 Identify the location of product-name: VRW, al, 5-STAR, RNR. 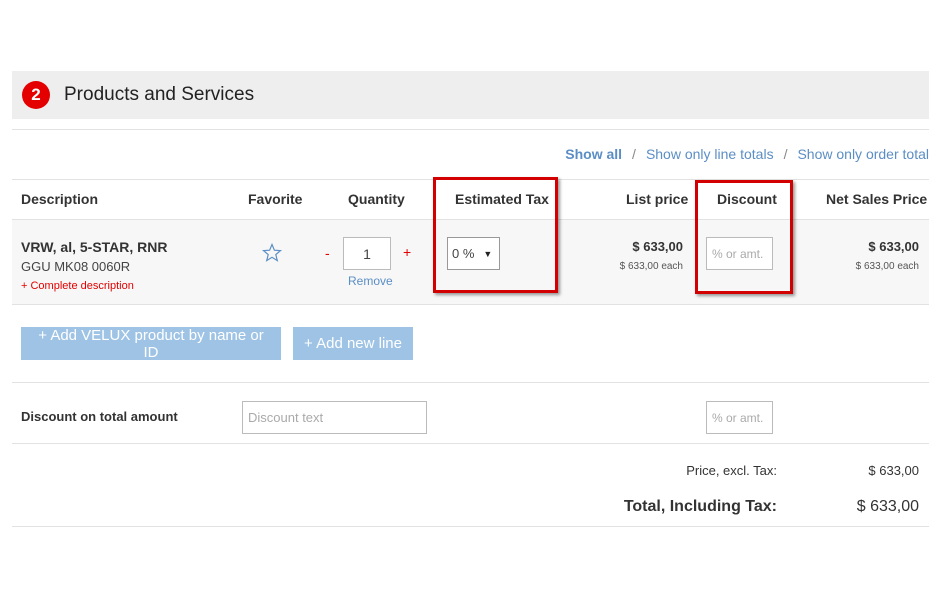
(94, 247).